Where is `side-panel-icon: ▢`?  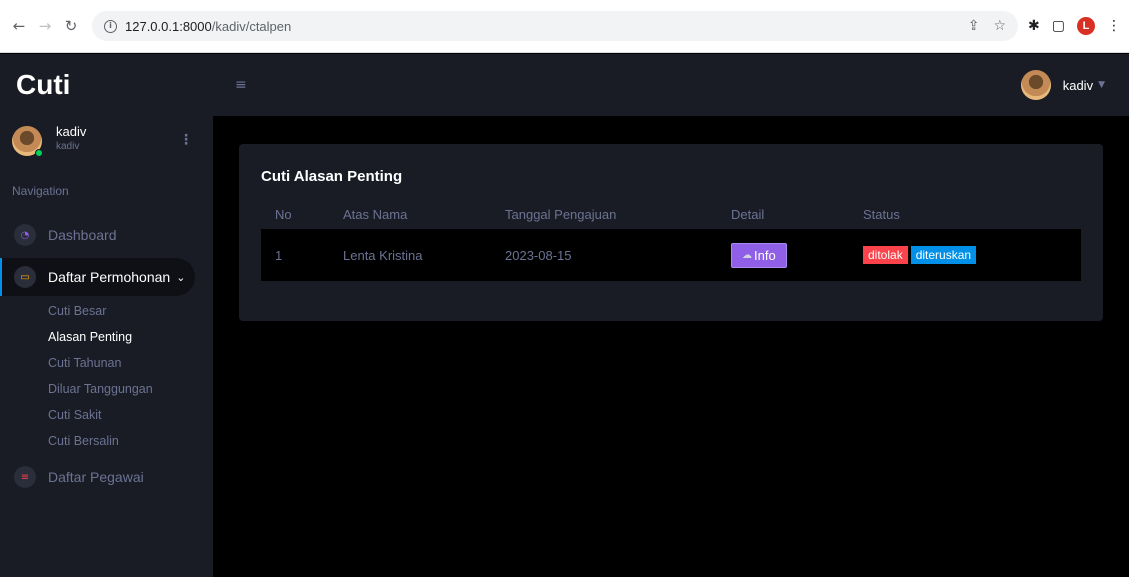 side-panel-icon: ▢ is located at coordinates (1058, 26).